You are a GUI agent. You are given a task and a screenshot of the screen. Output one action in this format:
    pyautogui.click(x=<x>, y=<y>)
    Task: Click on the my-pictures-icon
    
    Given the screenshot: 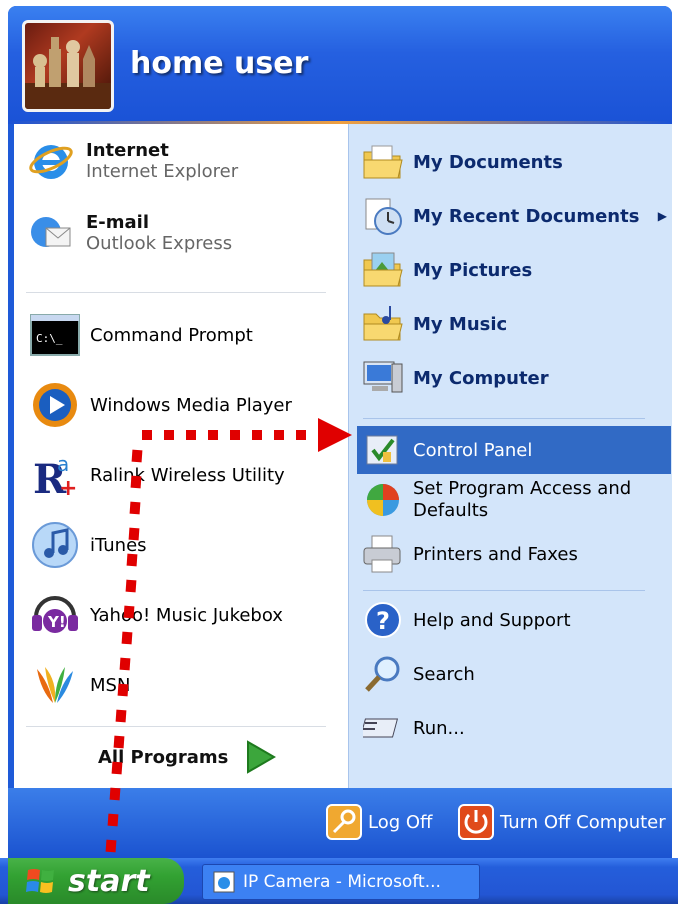 What is the action you would take?
    pyautogui.click(x=383, y=270)
    